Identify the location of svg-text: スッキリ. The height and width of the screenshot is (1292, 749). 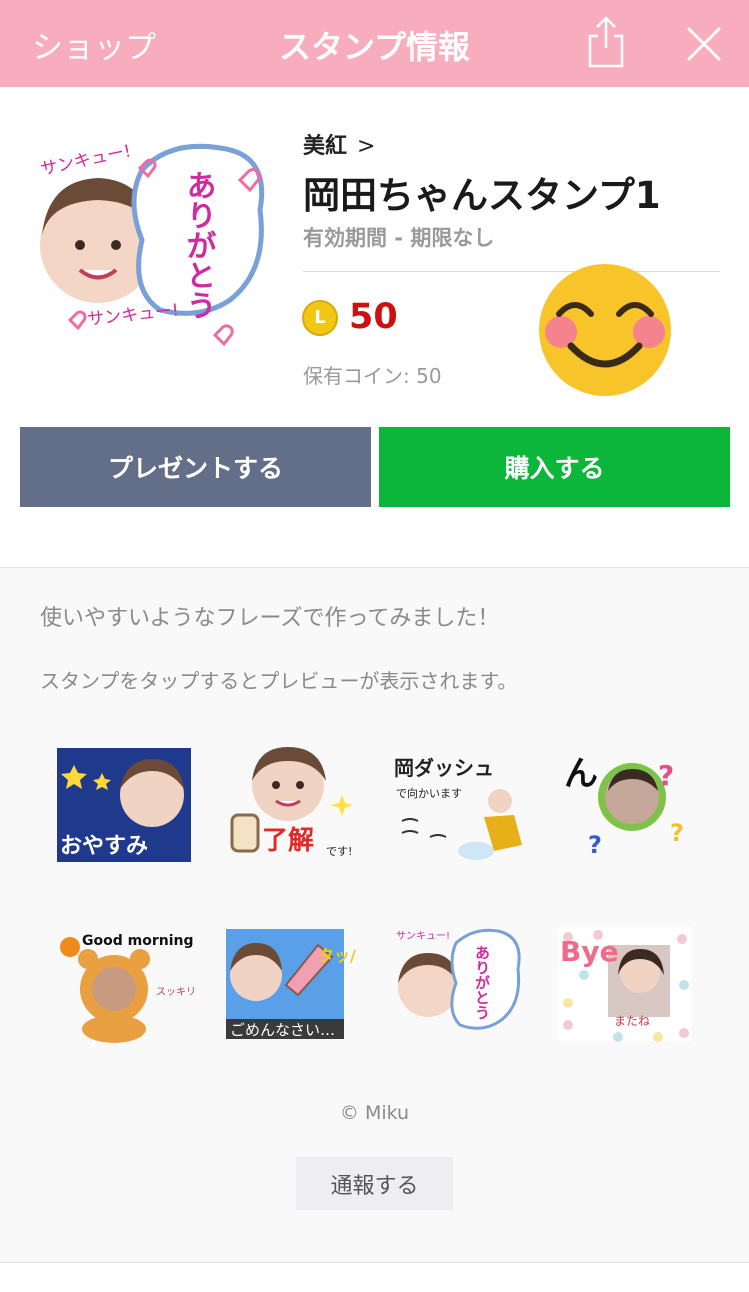
(175, 992).